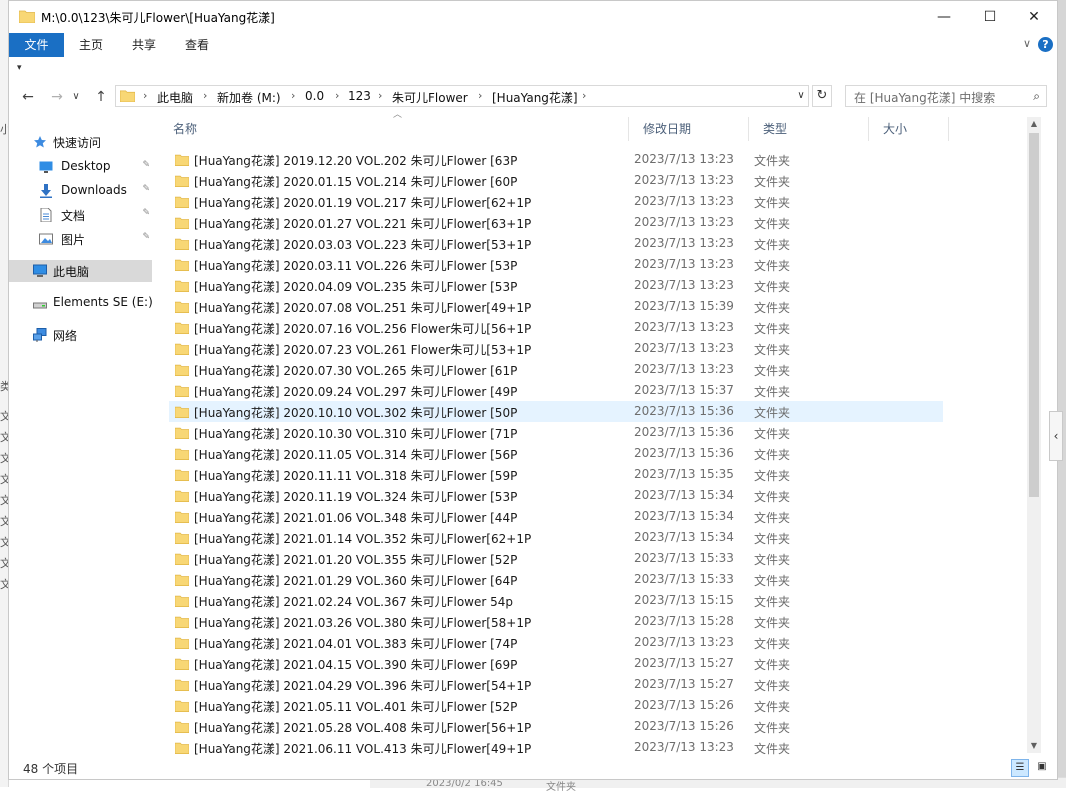 This screenshot has height=793, width=1066. I want to click on nav-desktop: Desktop ✎, so click(80, 167).